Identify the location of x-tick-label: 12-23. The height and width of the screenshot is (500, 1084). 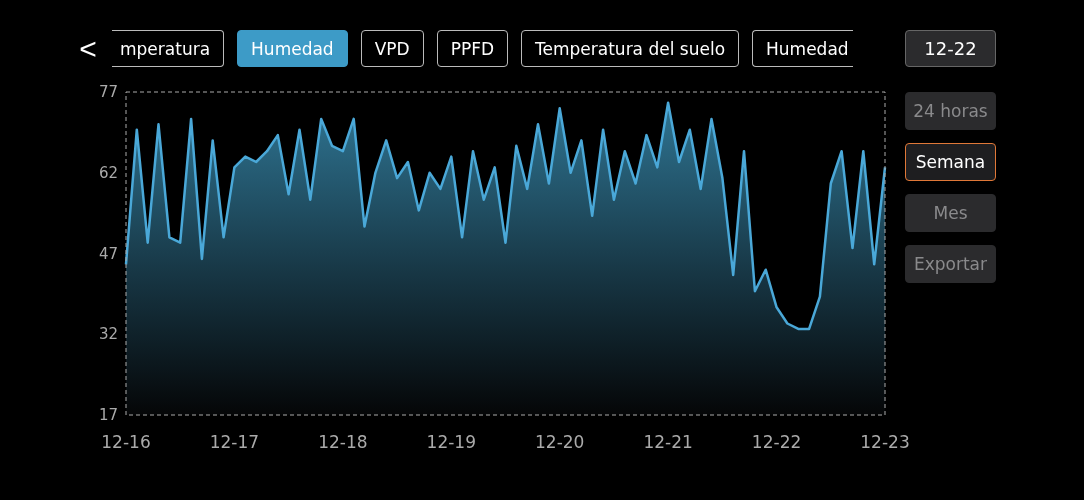
(885, 442).